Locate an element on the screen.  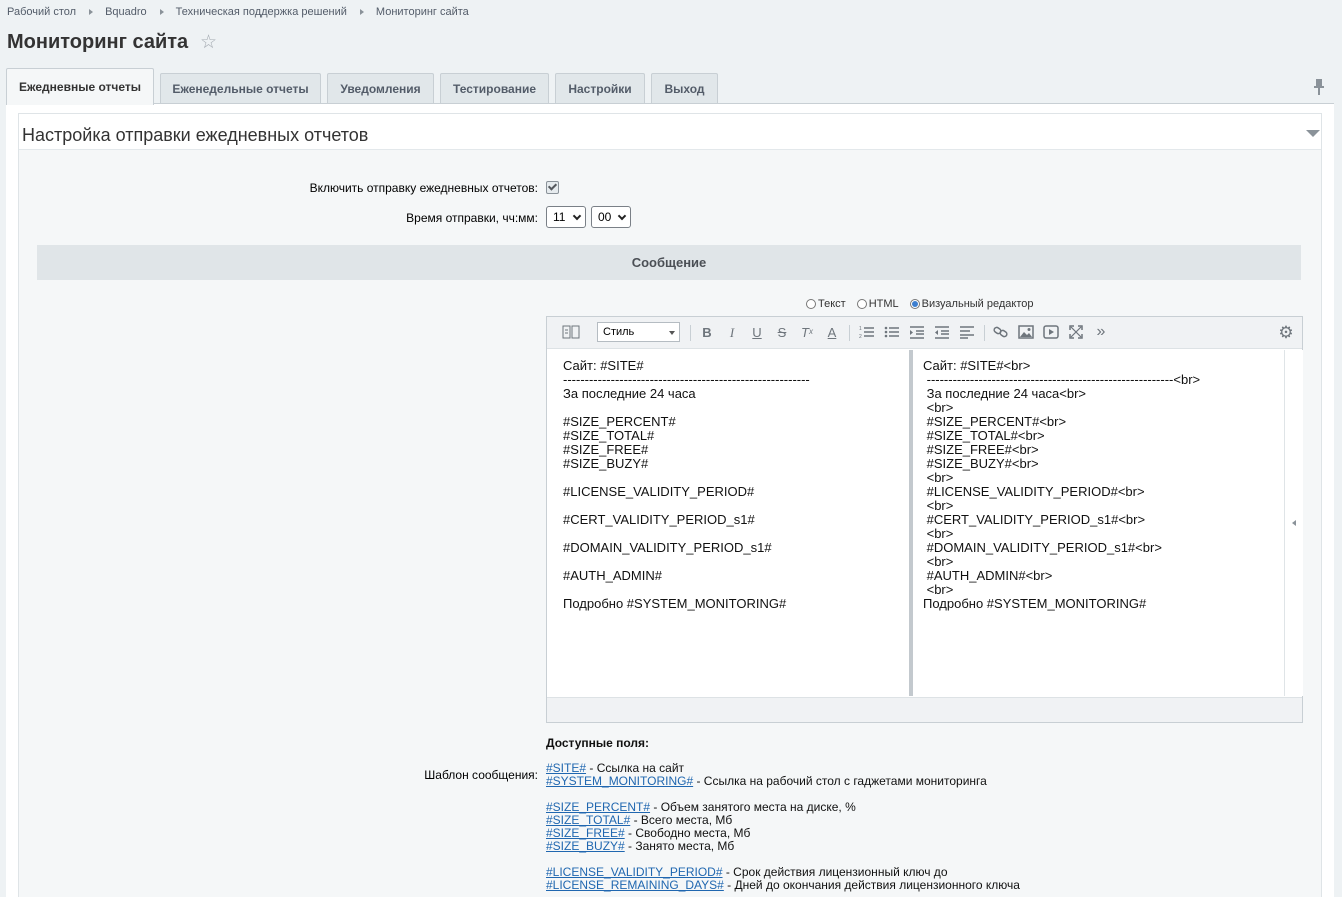
section-title: Настройка отправки ежедневных отчетов is located at coordinates (195, 135).